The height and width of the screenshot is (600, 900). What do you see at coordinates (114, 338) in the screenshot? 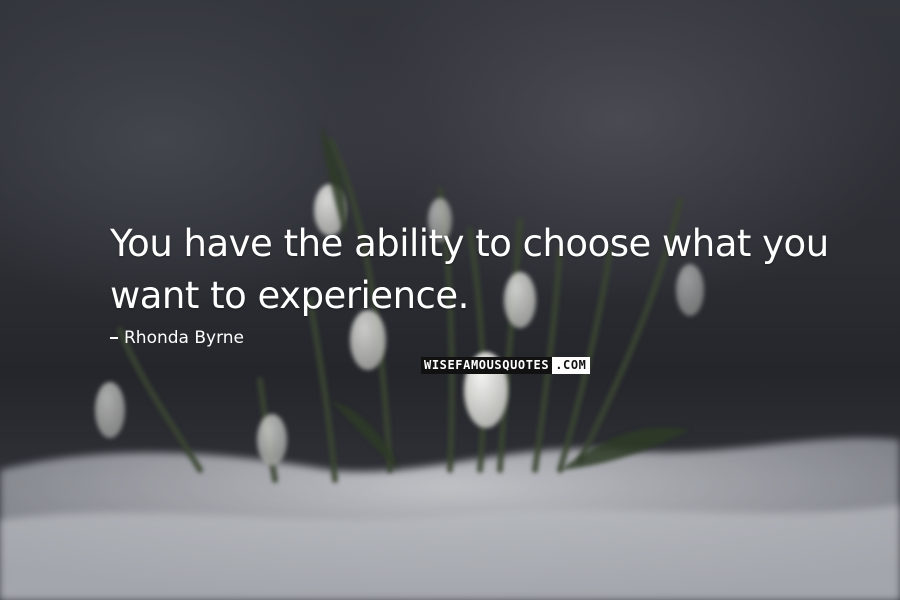
I see `dash-icon` at bounding box center [114, 338].